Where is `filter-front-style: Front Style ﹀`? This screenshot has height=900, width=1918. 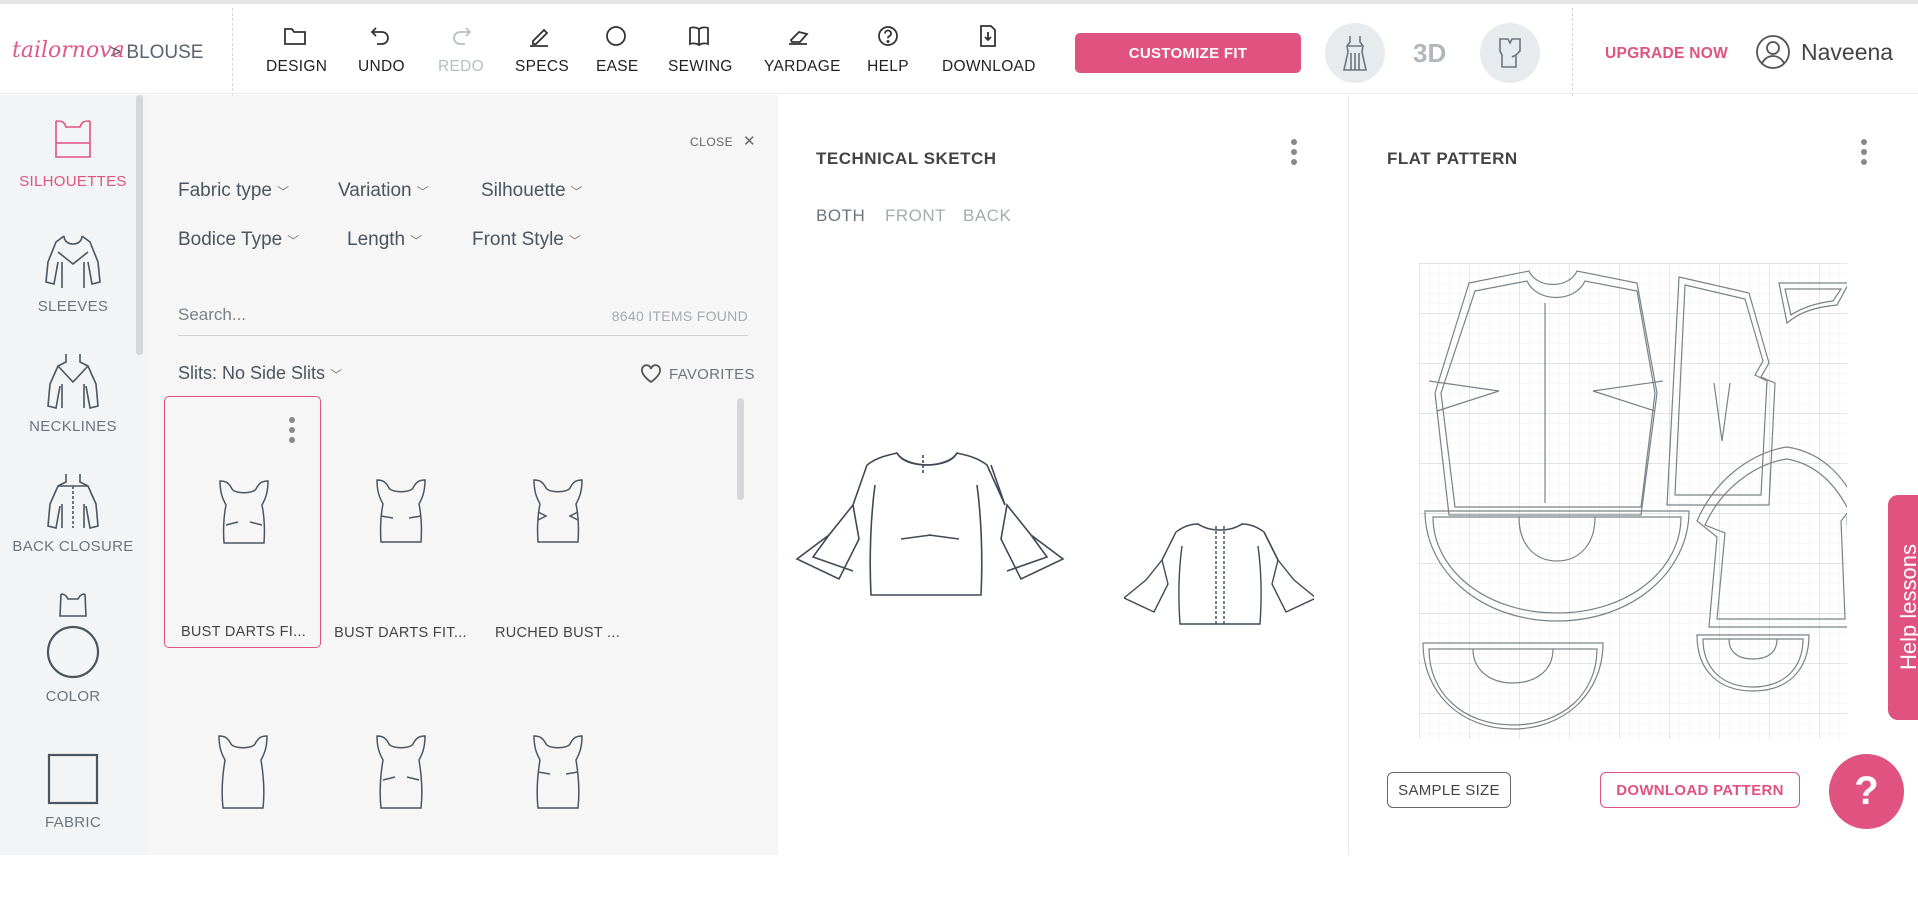 filter-front-style: Front Style ﹀ is located at coordinates (526, 240).